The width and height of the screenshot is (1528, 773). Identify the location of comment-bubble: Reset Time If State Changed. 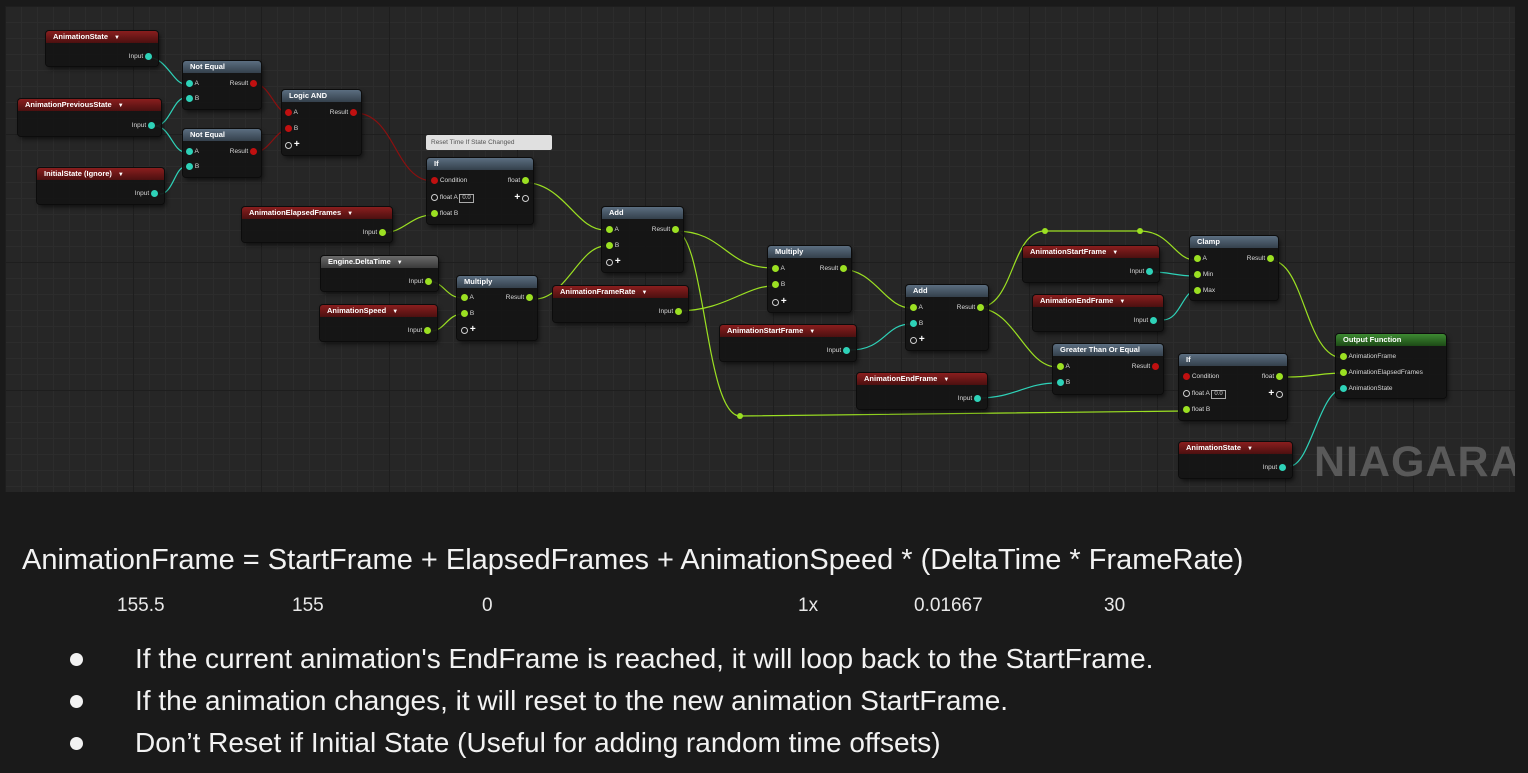
(489, 142).